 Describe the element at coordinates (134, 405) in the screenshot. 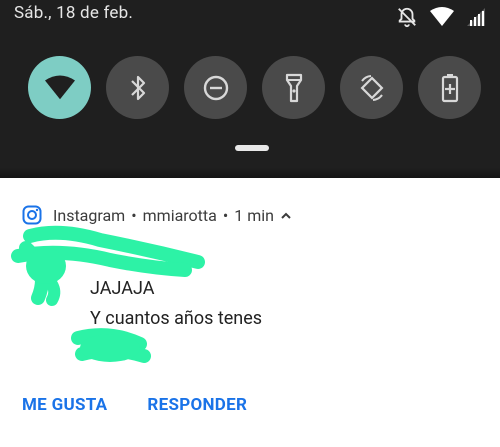

I see `notification-actions: ME GUSTA RESPONDER` at that location.